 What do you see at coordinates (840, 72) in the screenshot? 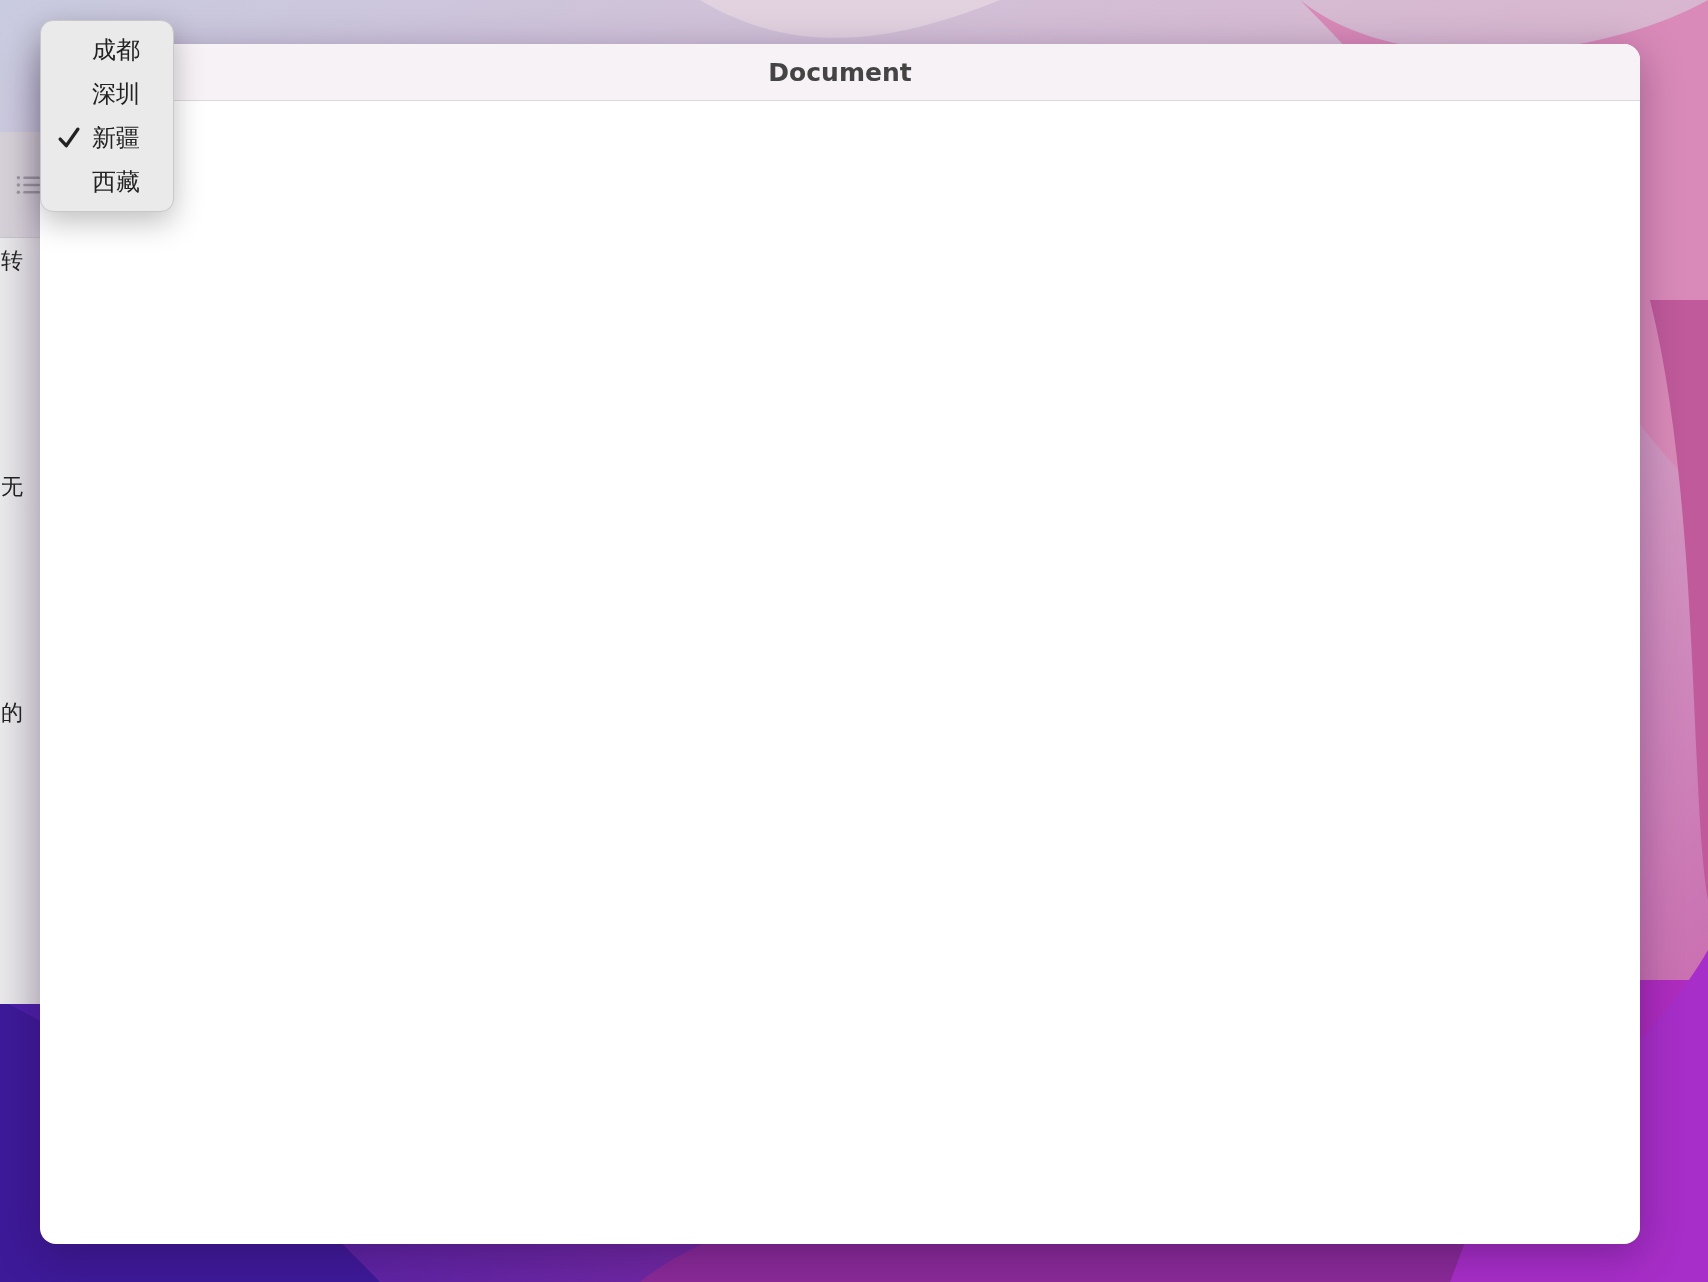
I see `window-title: Document` at bounding box center [840, 72].